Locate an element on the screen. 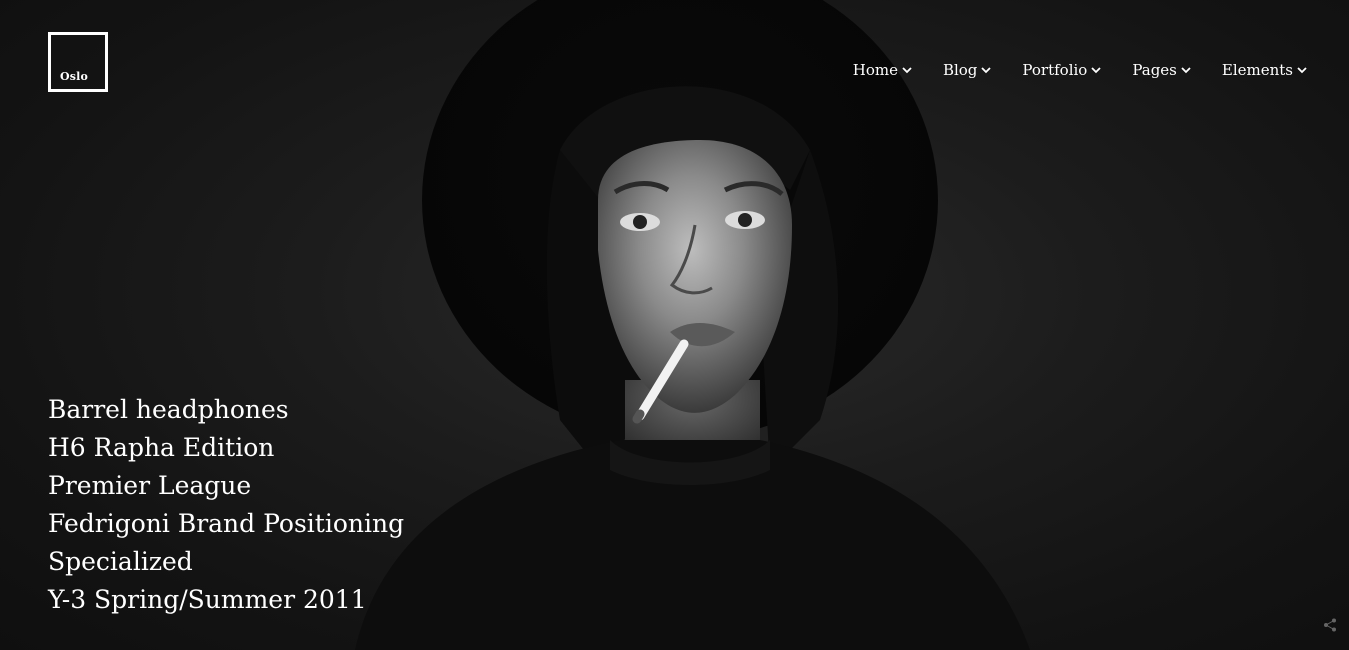 The height and width of the screenshot is (650, 1349). project-link: Fedrigoni Brand Positioning is located at coordinates (226, 524).